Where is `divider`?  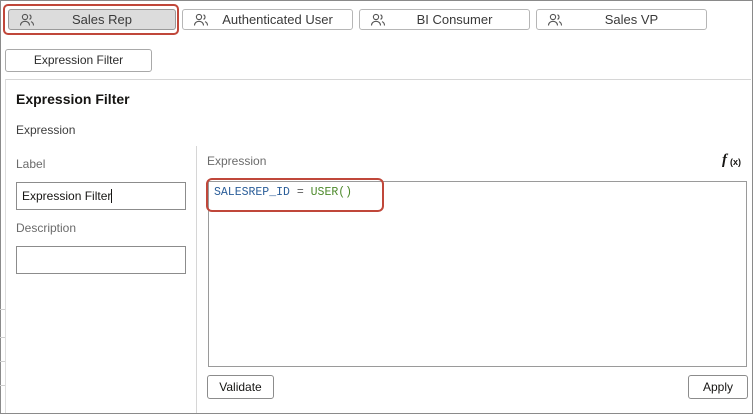 divider is located at coordinates (378, 79).